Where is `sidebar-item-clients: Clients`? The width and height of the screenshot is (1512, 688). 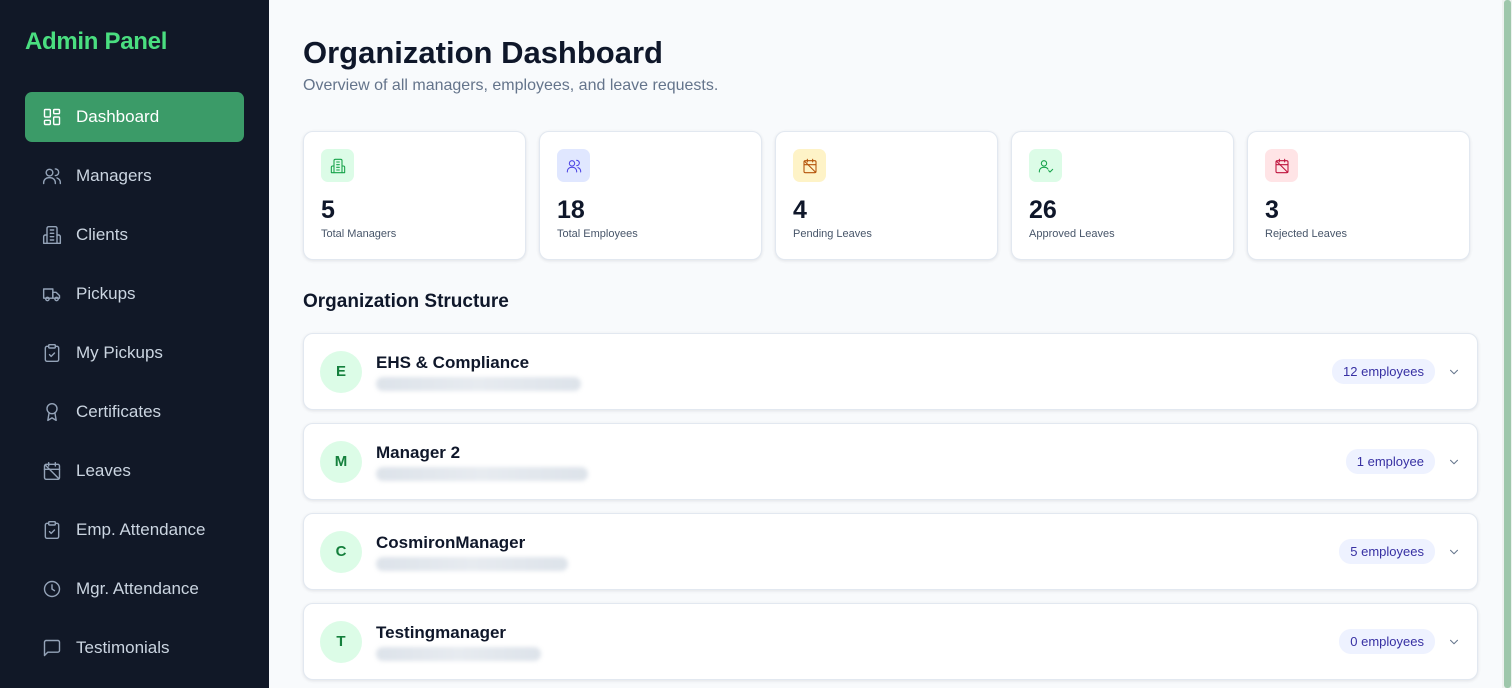
sidebar-item-clients: Clients is located at coordinates (134, 235).